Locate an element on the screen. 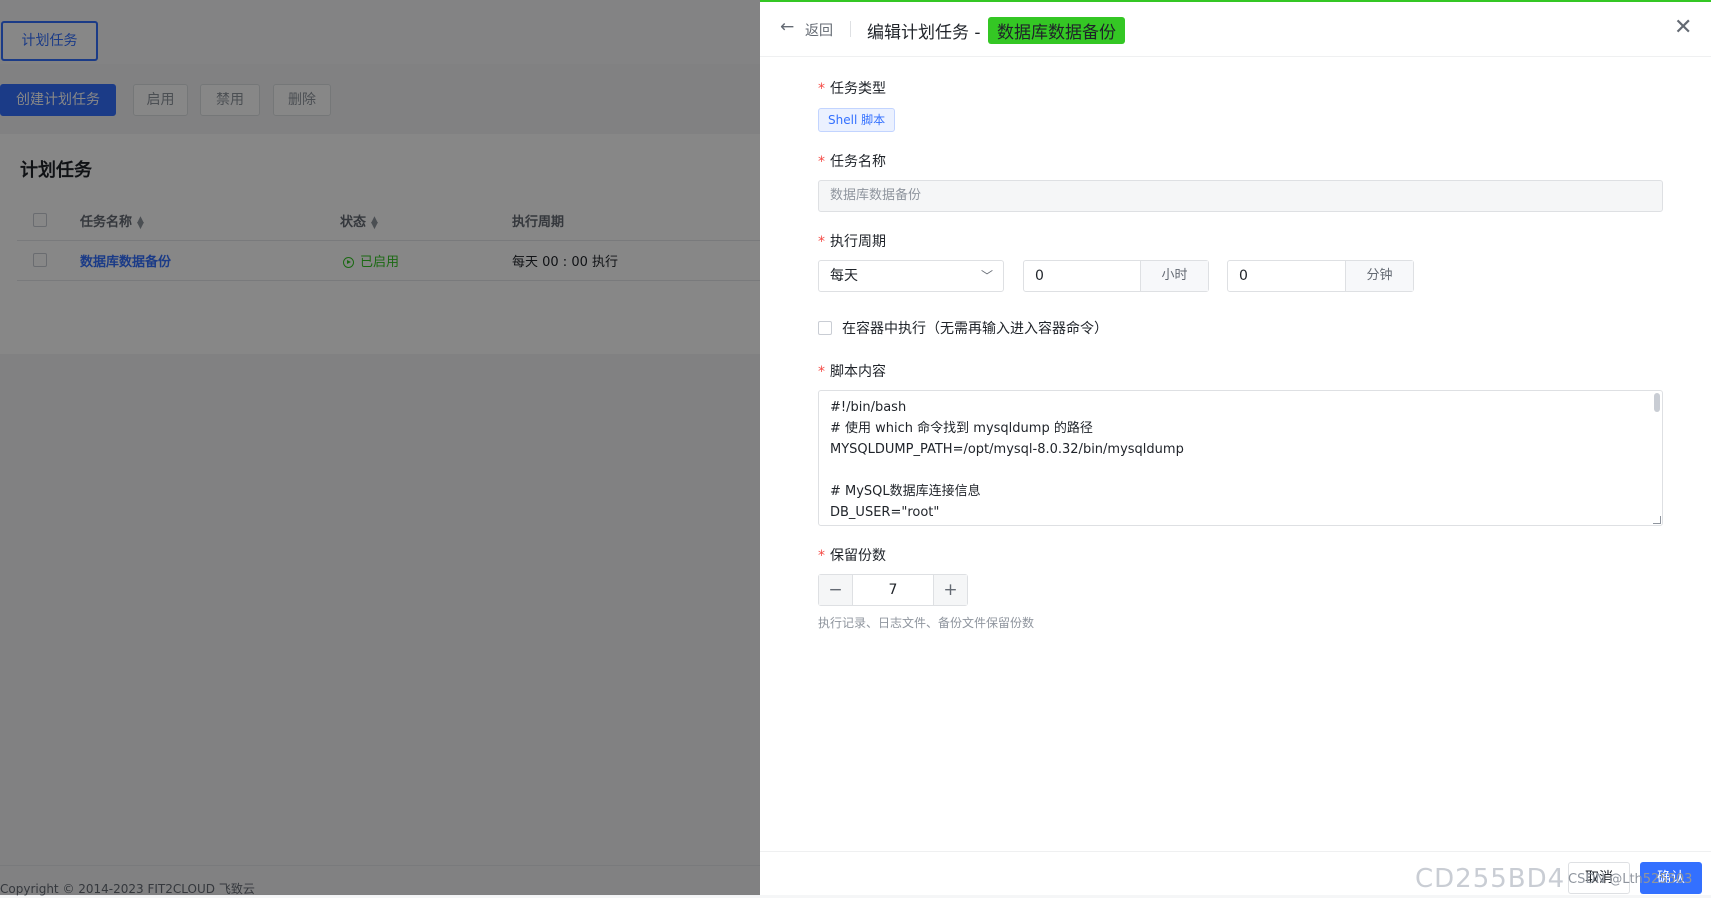 The height and width of the screenshot is (898, 1711). hour-unit-addon: 小时 is located at coordinates (1174, 276).